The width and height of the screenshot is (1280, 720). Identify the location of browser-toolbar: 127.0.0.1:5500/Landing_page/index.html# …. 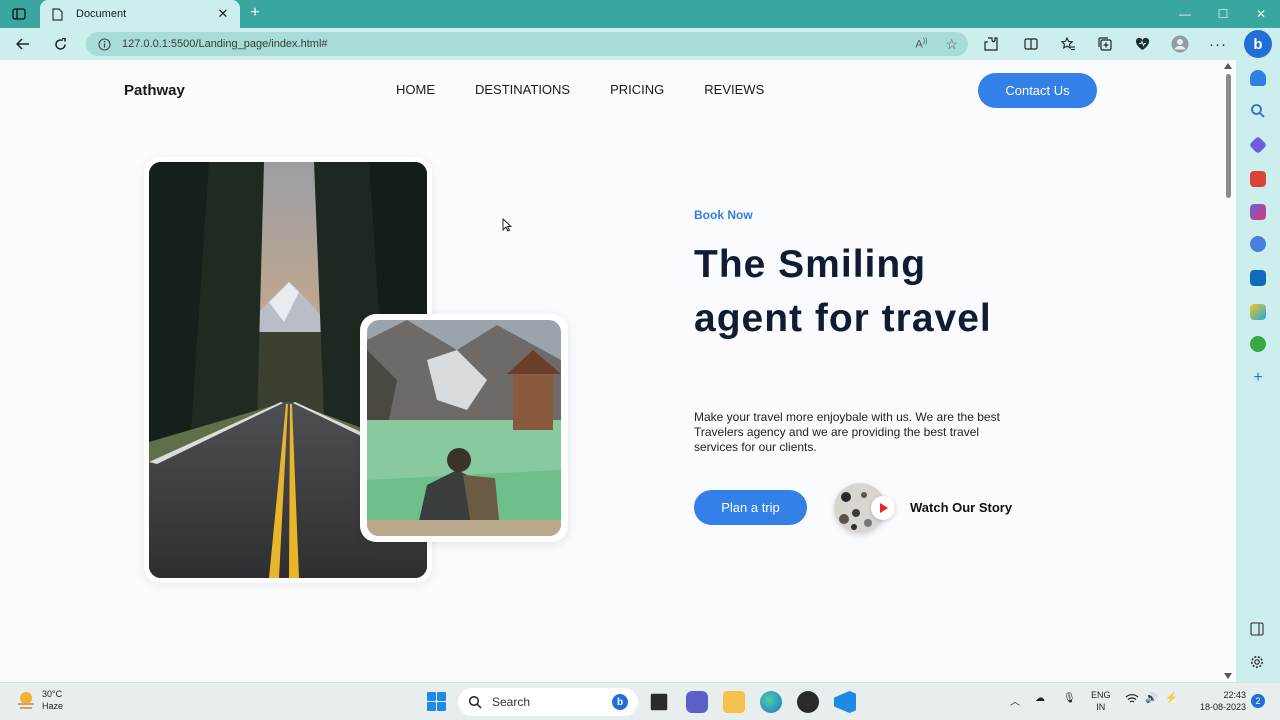
(640, 44).